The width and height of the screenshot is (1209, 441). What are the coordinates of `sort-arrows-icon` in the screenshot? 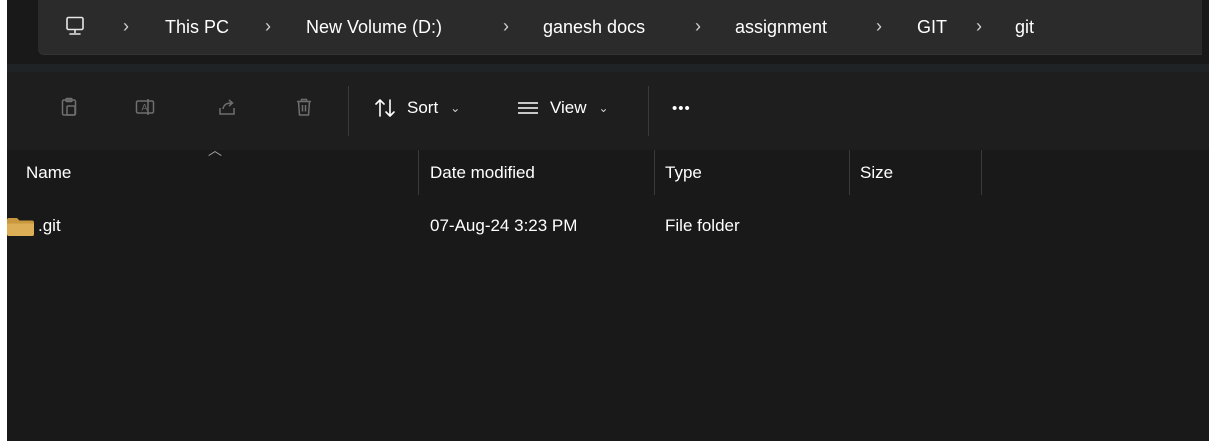 It's located at (385, 108).